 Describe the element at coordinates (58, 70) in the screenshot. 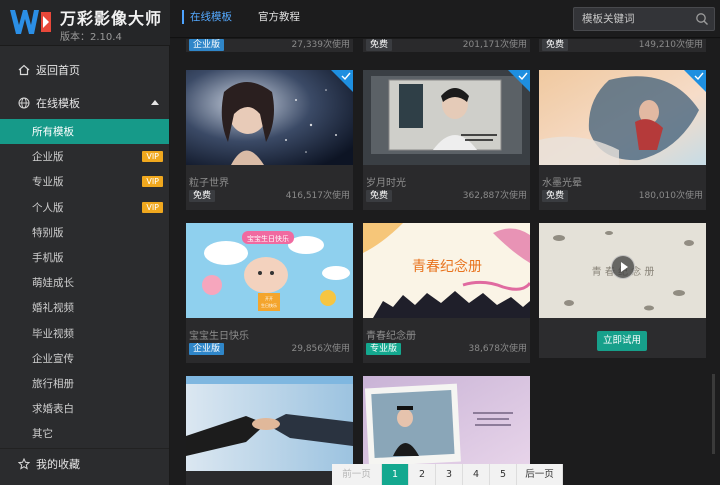

I see `nav-home-label: 返回首页` at that location.